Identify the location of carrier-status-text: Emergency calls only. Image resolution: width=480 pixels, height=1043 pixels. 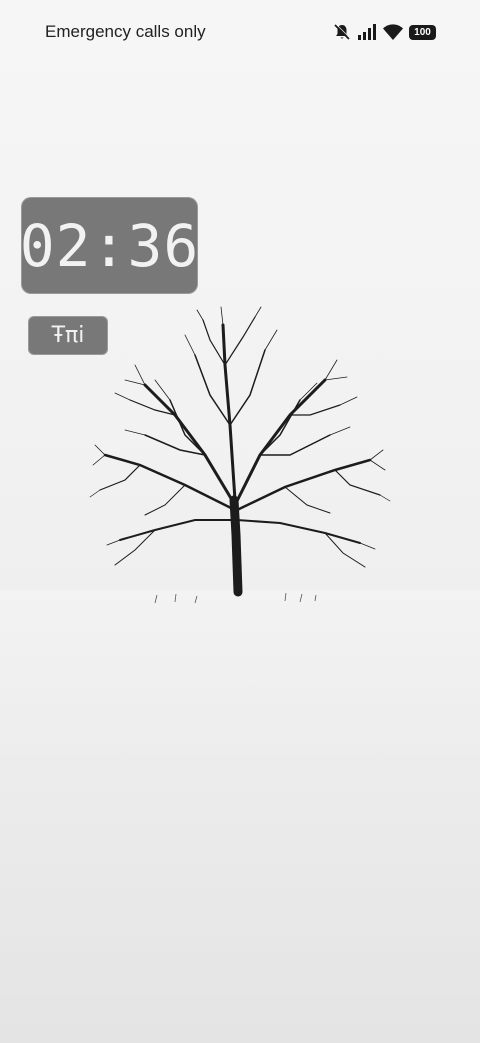
(125, 31).